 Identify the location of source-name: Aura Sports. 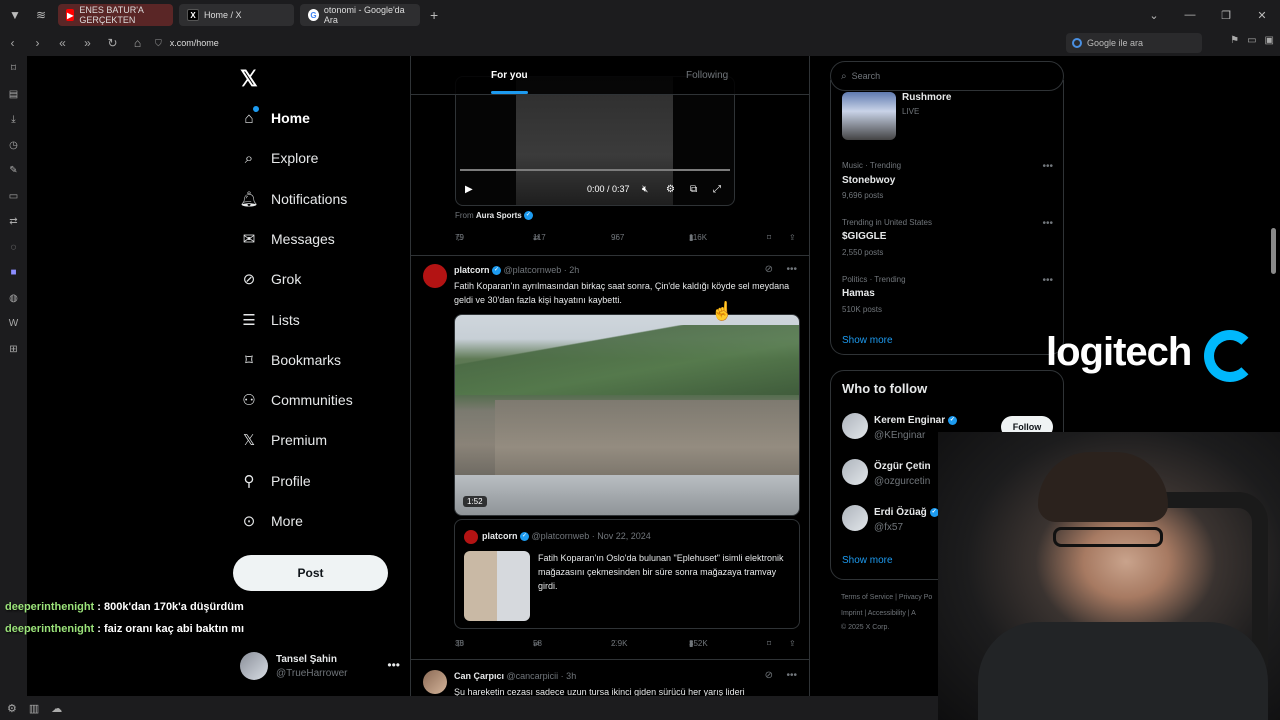
(499, 215).